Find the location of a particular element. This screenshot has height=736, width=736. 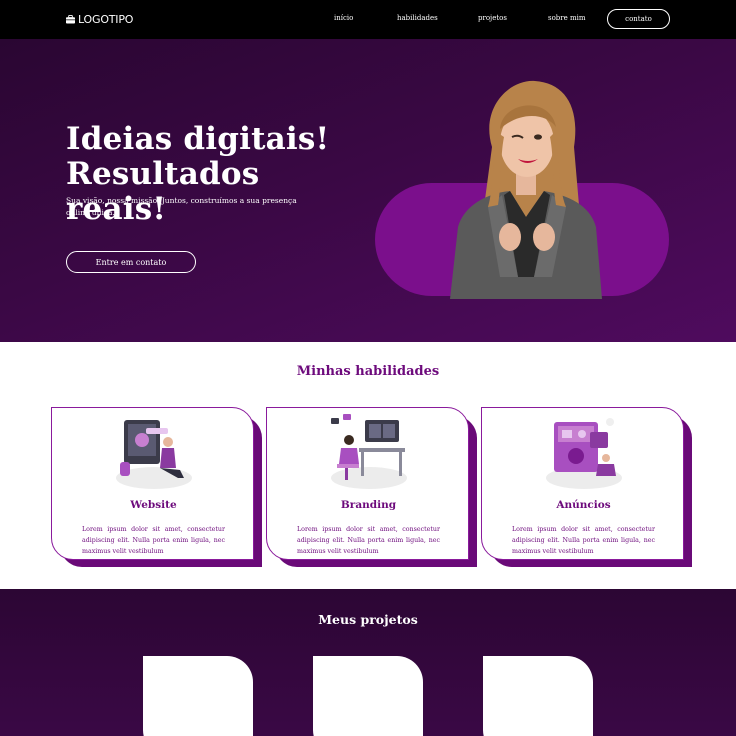

skills-title: Minhas habilidades is located at coordinates (368, 371).